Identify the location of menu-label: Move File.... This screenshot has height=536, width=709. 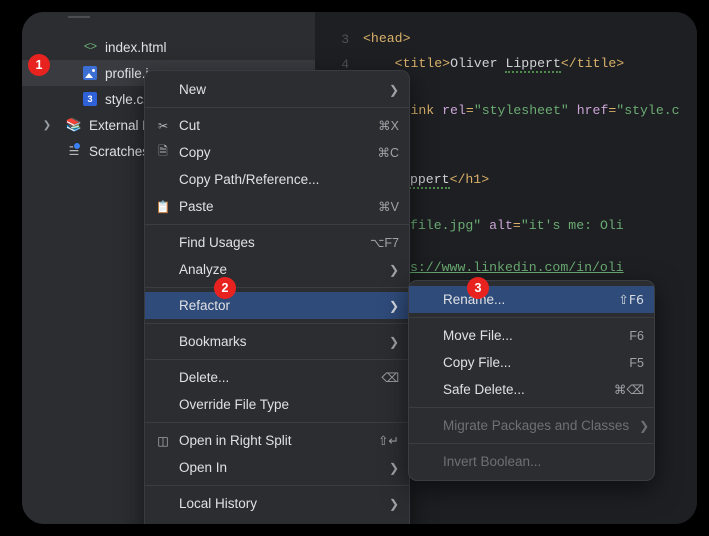
(478, 335).